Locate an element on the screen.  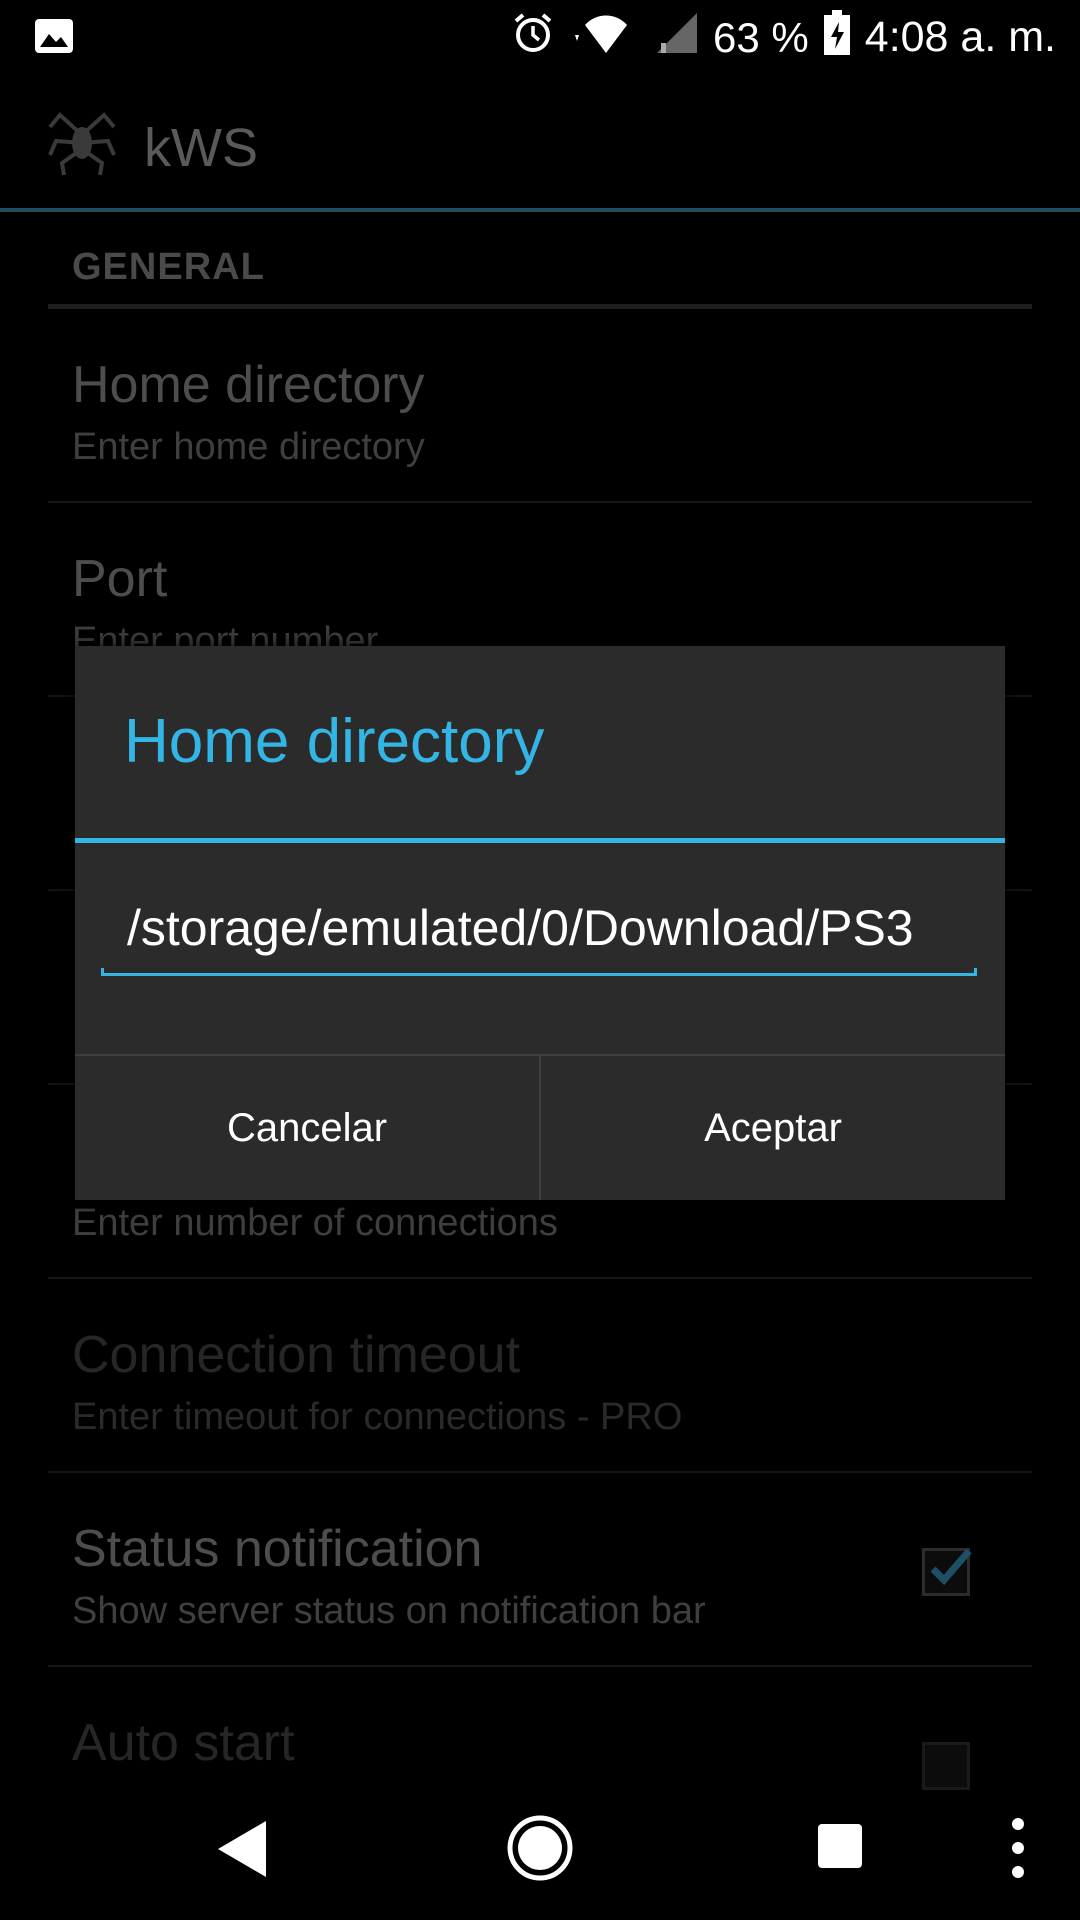
status-notification-checkbox is located at coordinates (947, 1572).